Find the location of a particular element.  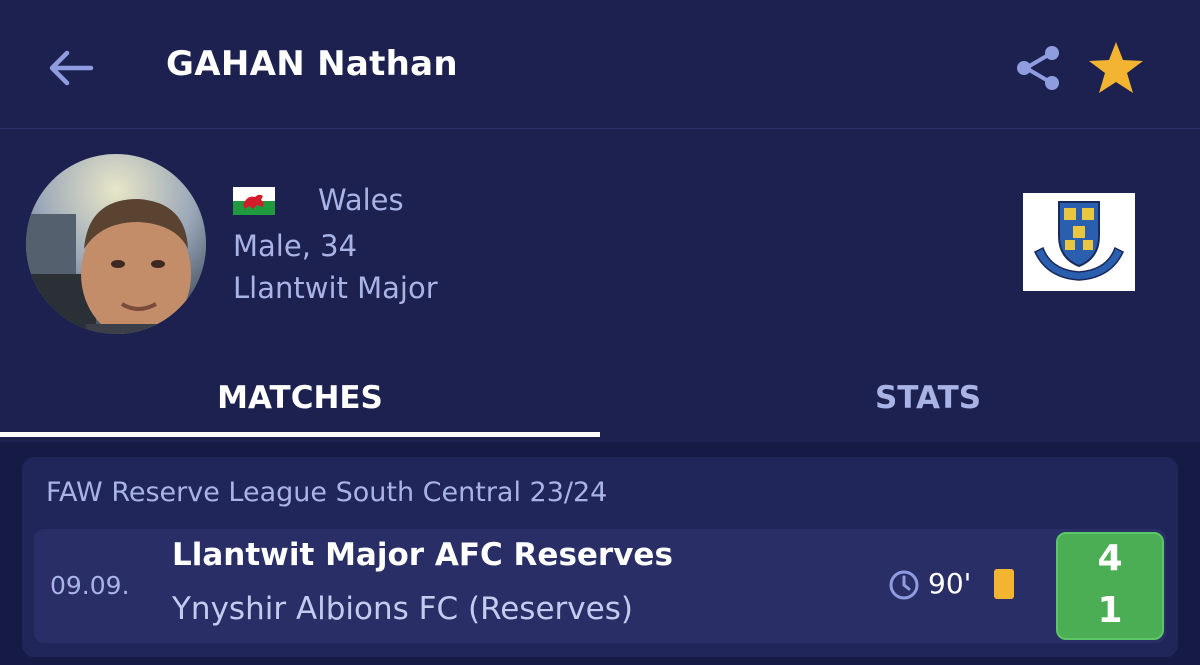

back-button is located at coordinates (70, 68).